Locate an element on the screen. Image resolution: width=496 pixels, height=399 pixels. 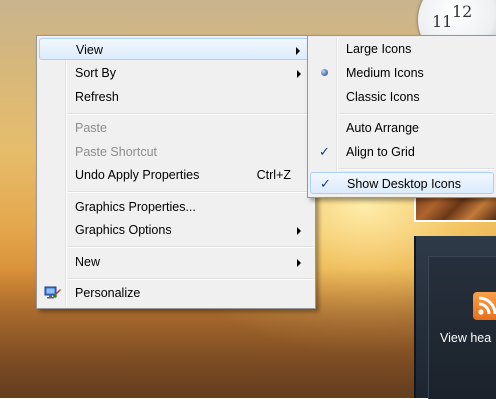
menu-item-label: Show Desktop Icons is located at coordinates (404, 184).